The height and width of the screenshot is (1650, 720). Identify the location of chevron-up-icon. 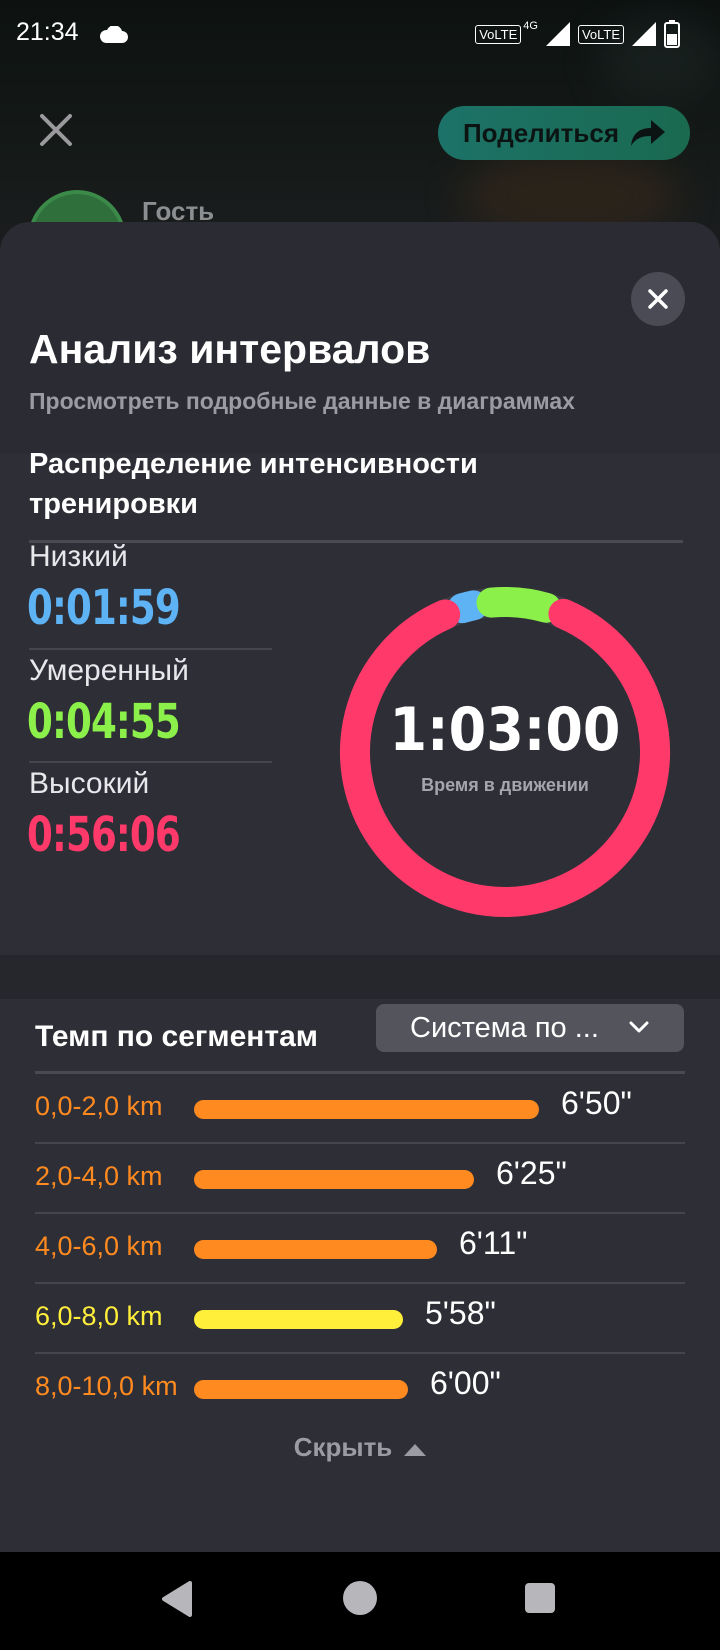
(415, 1450).